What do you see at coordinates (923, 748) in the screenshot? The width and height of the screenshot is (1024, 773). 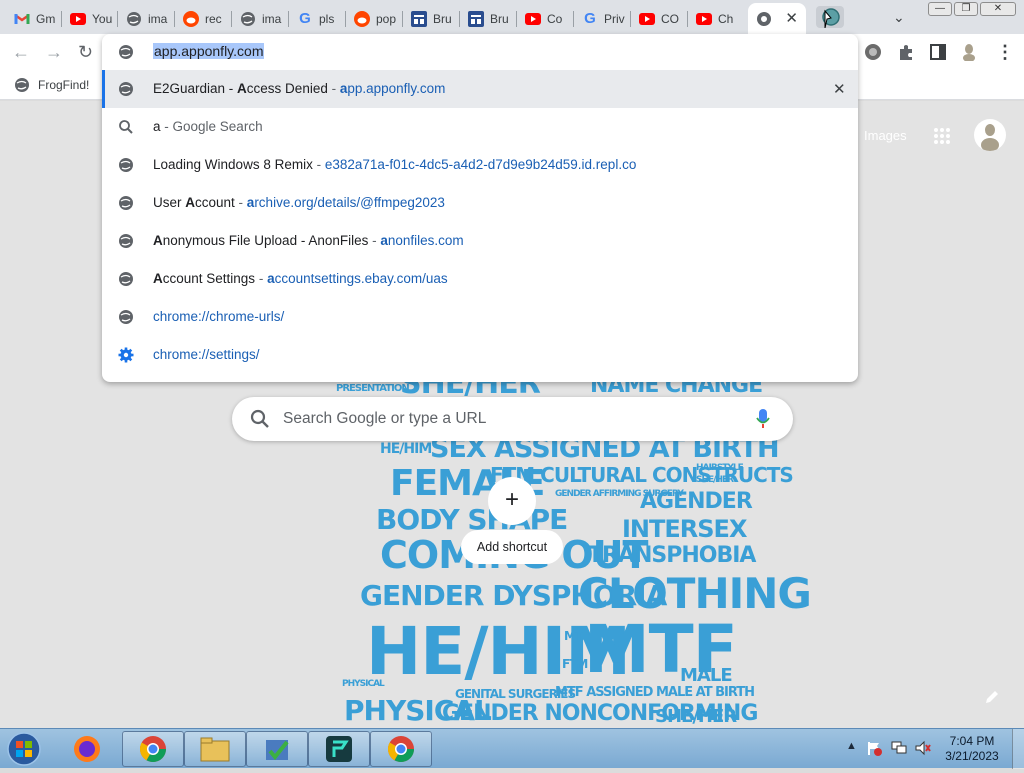 I see `volume-muted-icon` at bounding box center [923, 748].